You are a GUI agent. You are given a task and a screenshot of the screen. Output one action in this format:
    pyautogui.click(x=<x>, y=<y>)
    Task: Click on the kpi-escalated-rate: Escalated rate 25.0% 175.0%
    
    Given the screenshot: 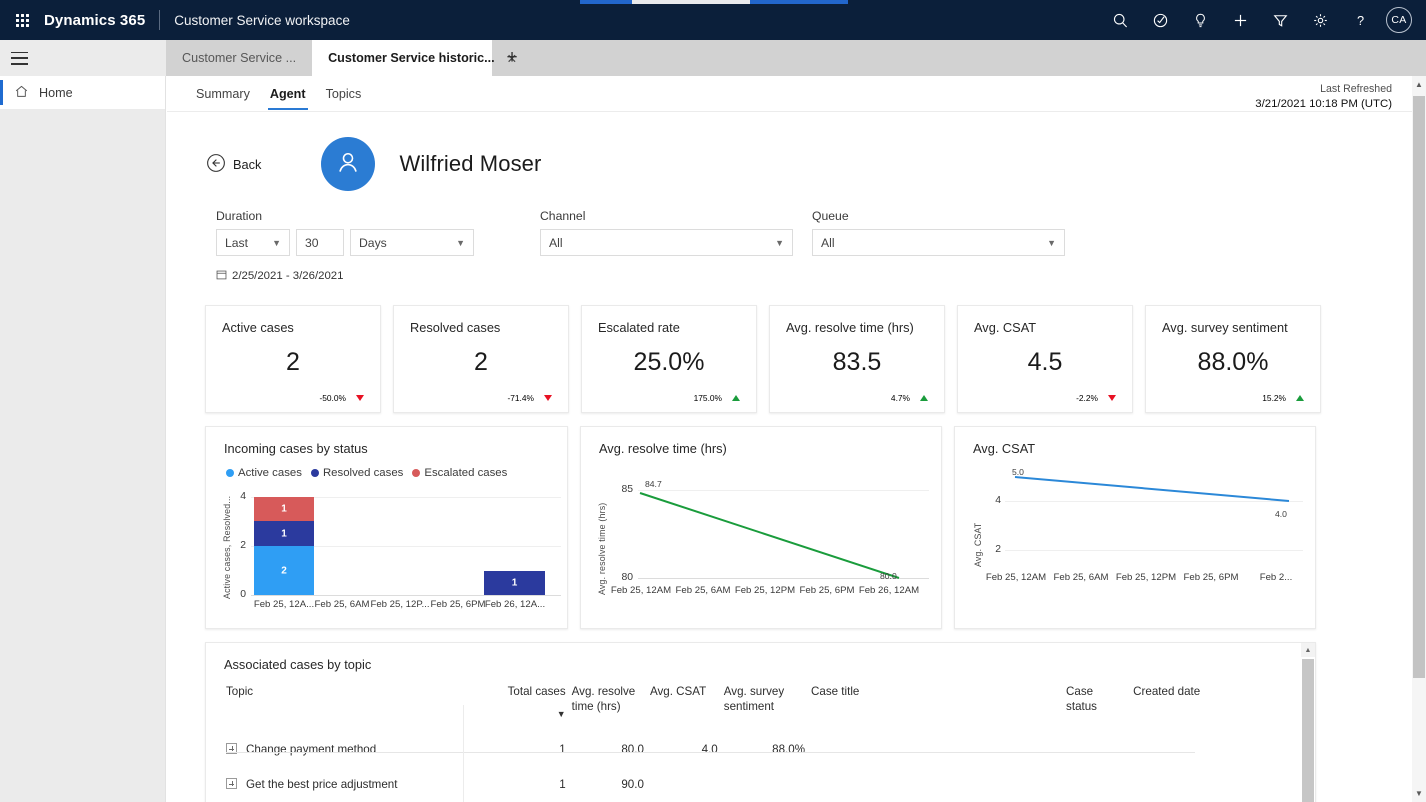 What is the action you would take?
    pyautogui.click(x=669, y=359)
    